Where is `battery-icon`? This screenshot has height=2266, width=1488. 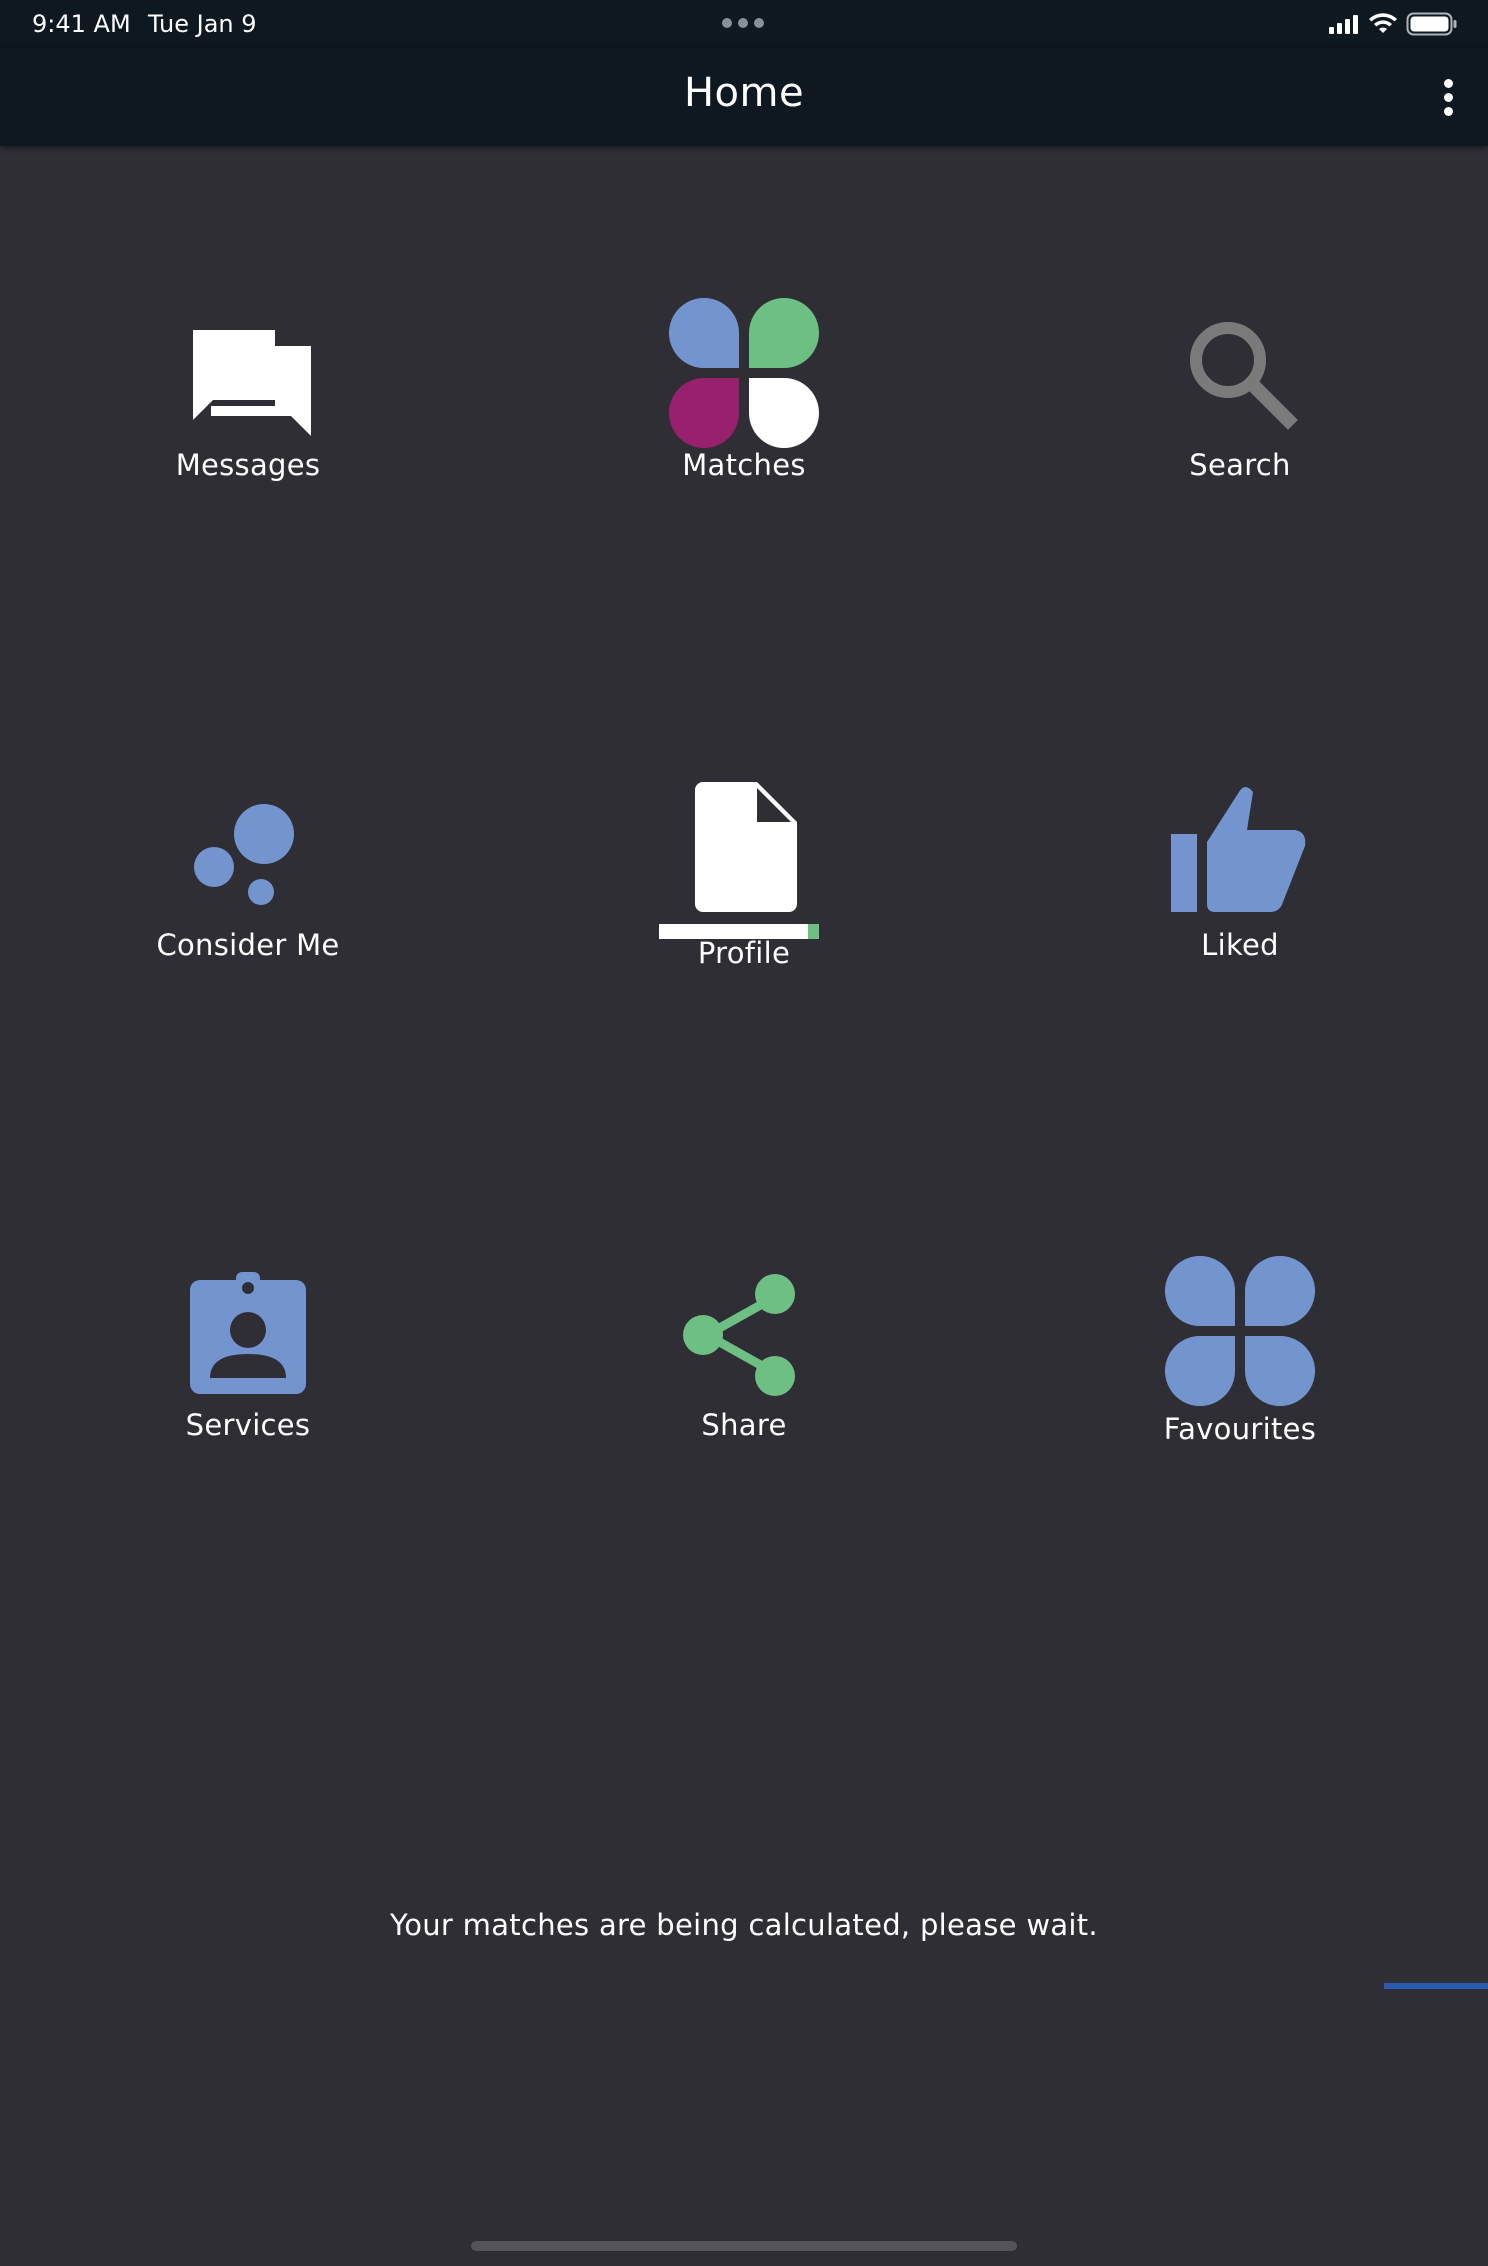
battery-icon is located at coordinates (1431, 24).